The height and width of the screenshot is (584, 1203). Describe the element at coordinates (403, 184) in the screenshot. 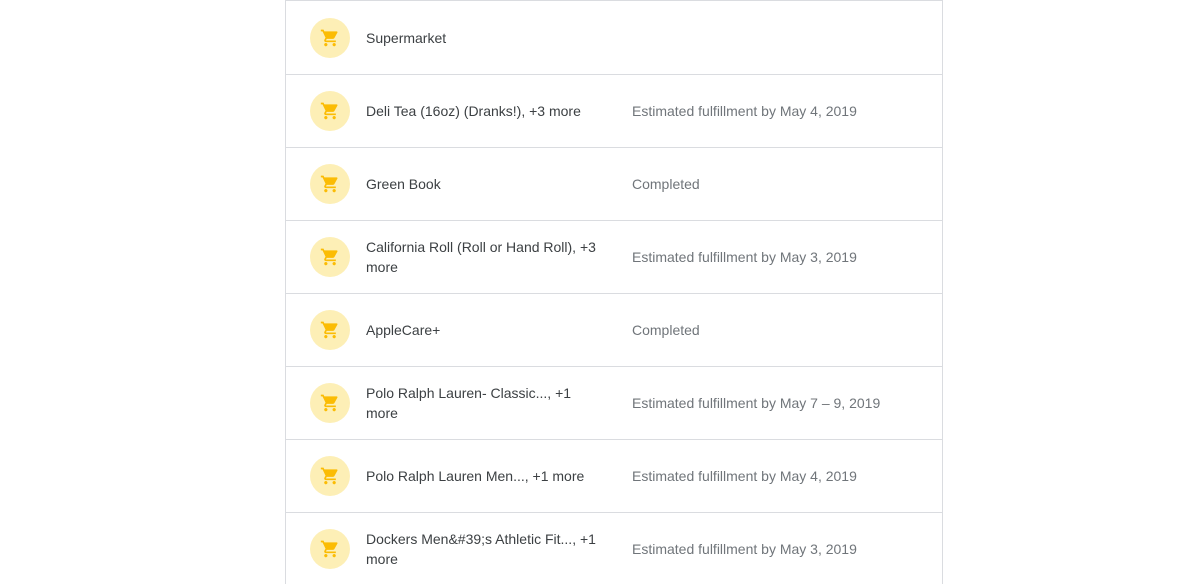

I see `order-title: Green Book` at that location.